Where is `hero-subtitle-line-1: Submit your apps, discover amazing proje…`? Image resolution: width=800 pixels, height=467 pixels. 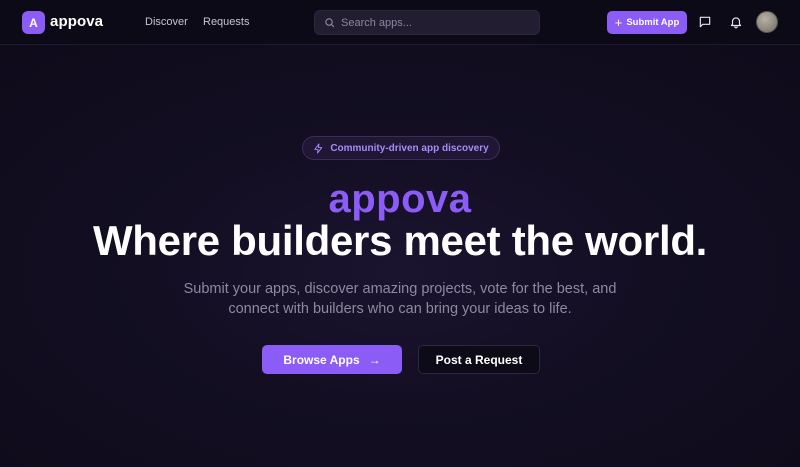
hero-subtitle-line-1: Submit your apps, discover amazing proje… is located at coordinates (400, 289).